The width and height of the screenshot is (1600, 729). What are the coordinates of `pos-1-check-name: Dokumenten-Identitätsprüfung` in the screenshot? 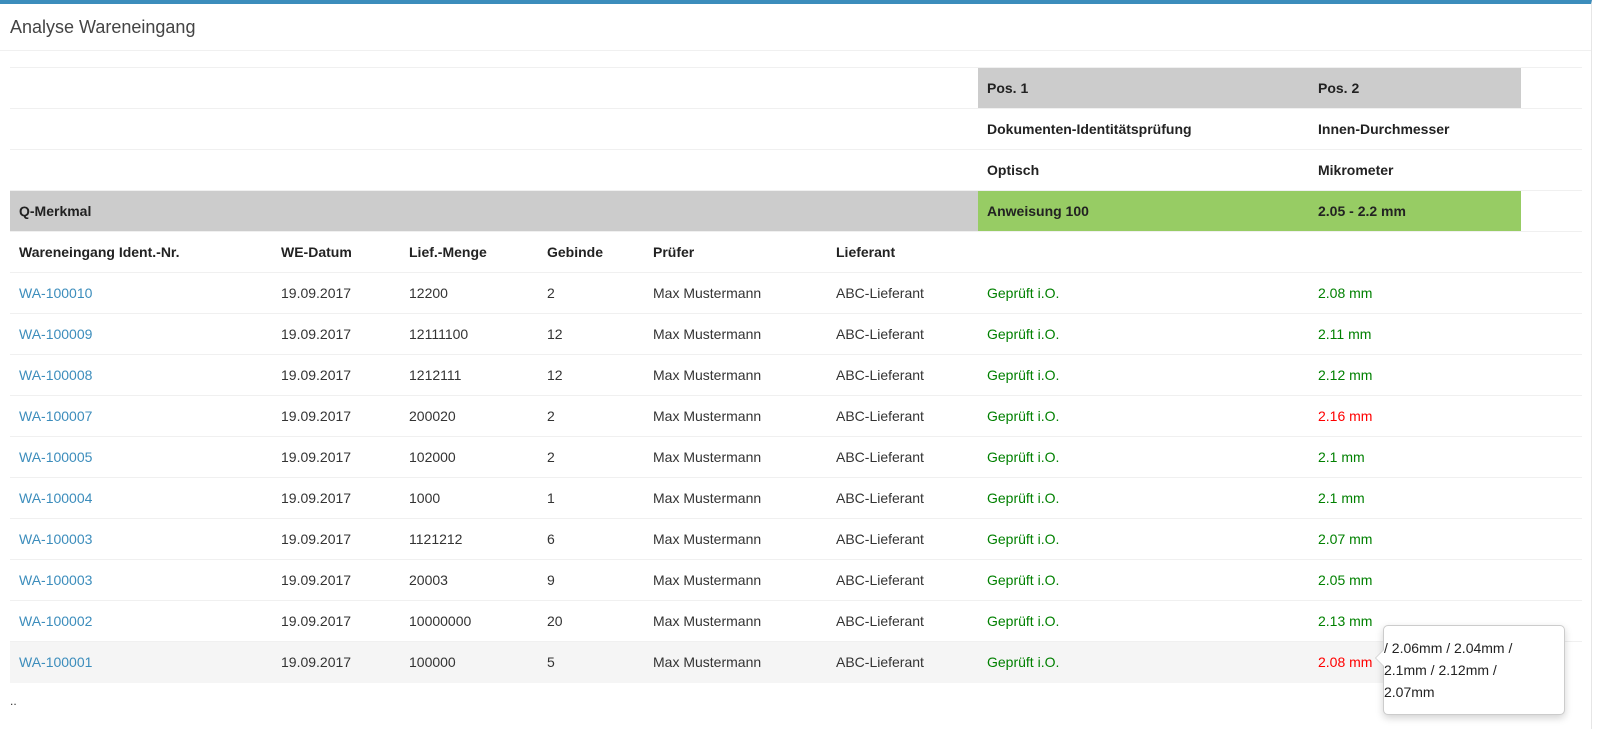 It's located at (1143, 129).